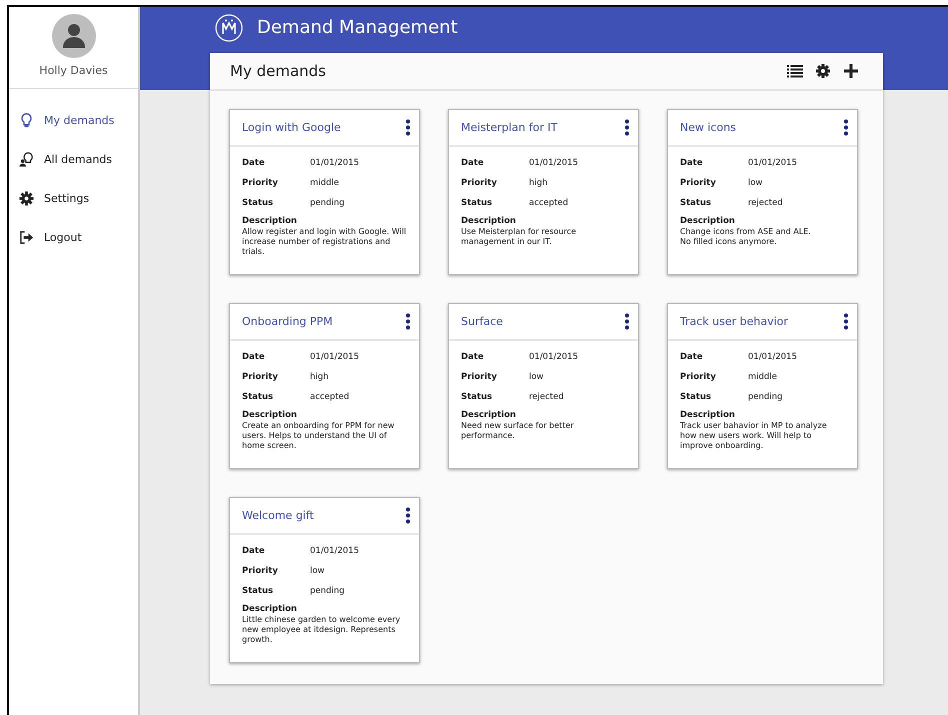  I want to click on description-text: Use Meisterplan for resource management in our IT., so click(519, 237).